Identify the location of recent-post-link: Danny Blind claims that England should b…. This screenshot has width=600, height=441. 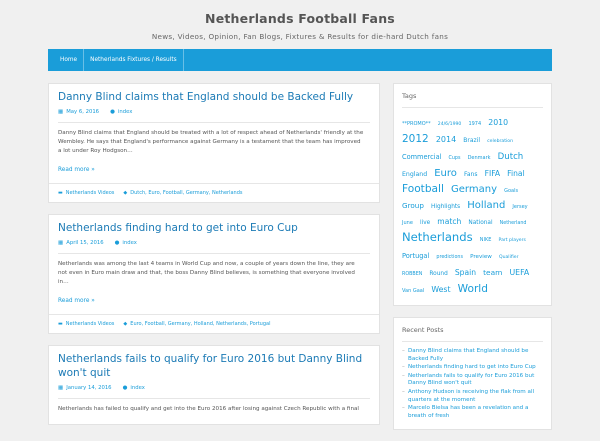
(472, 355).